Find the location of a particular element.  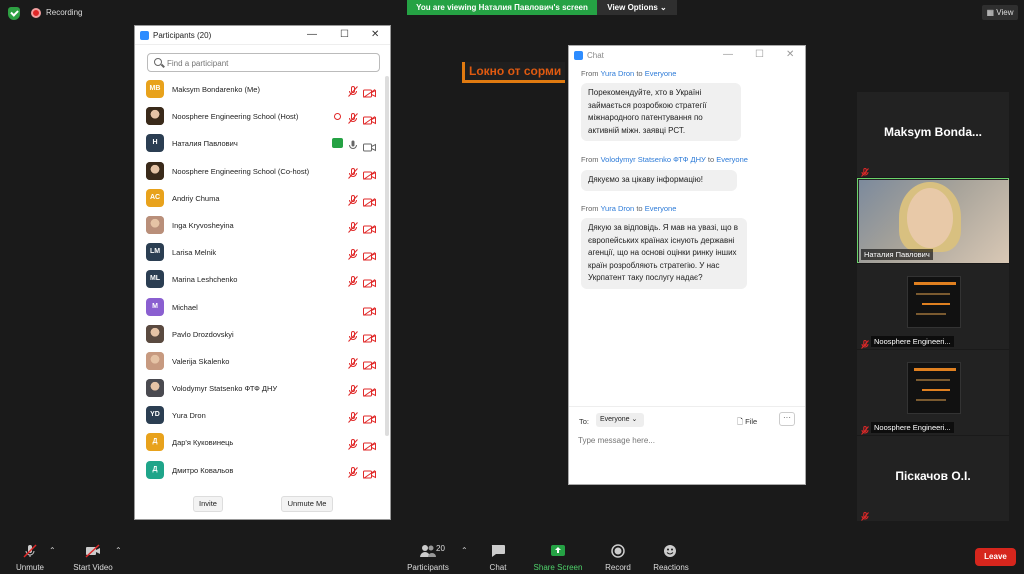

sender-name: Volodymyr Statsenko ФТФ ДНУ is located at coordinates (653, 159).